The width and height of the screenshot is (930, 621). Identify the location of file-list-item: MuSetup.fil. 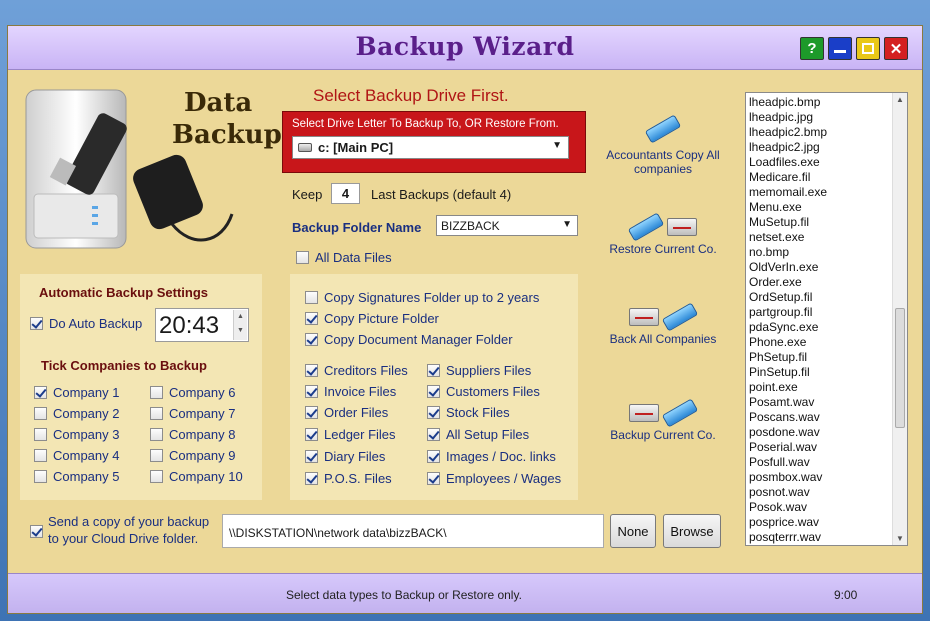
(828, 222).